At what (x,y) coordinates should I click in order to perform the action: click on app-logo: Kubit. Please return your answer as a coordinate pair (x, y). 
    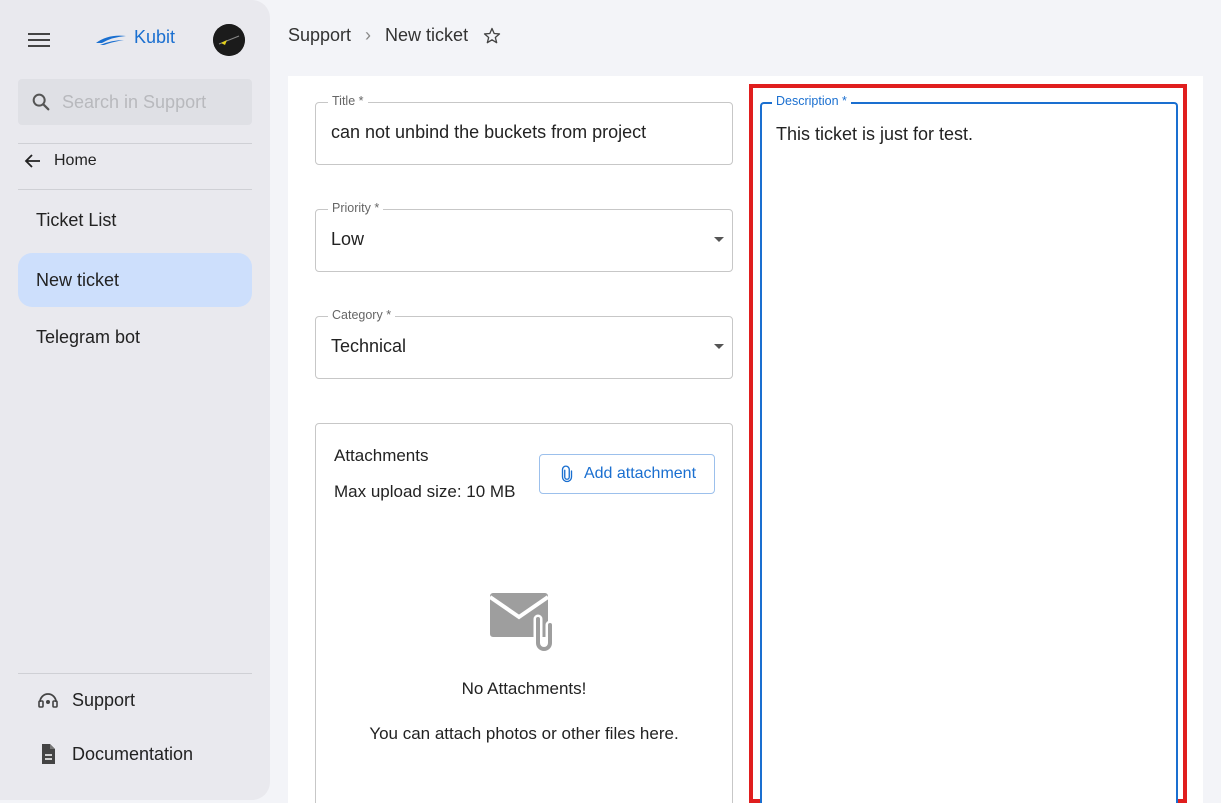
    Looking at the image, I should click on (134, 37).